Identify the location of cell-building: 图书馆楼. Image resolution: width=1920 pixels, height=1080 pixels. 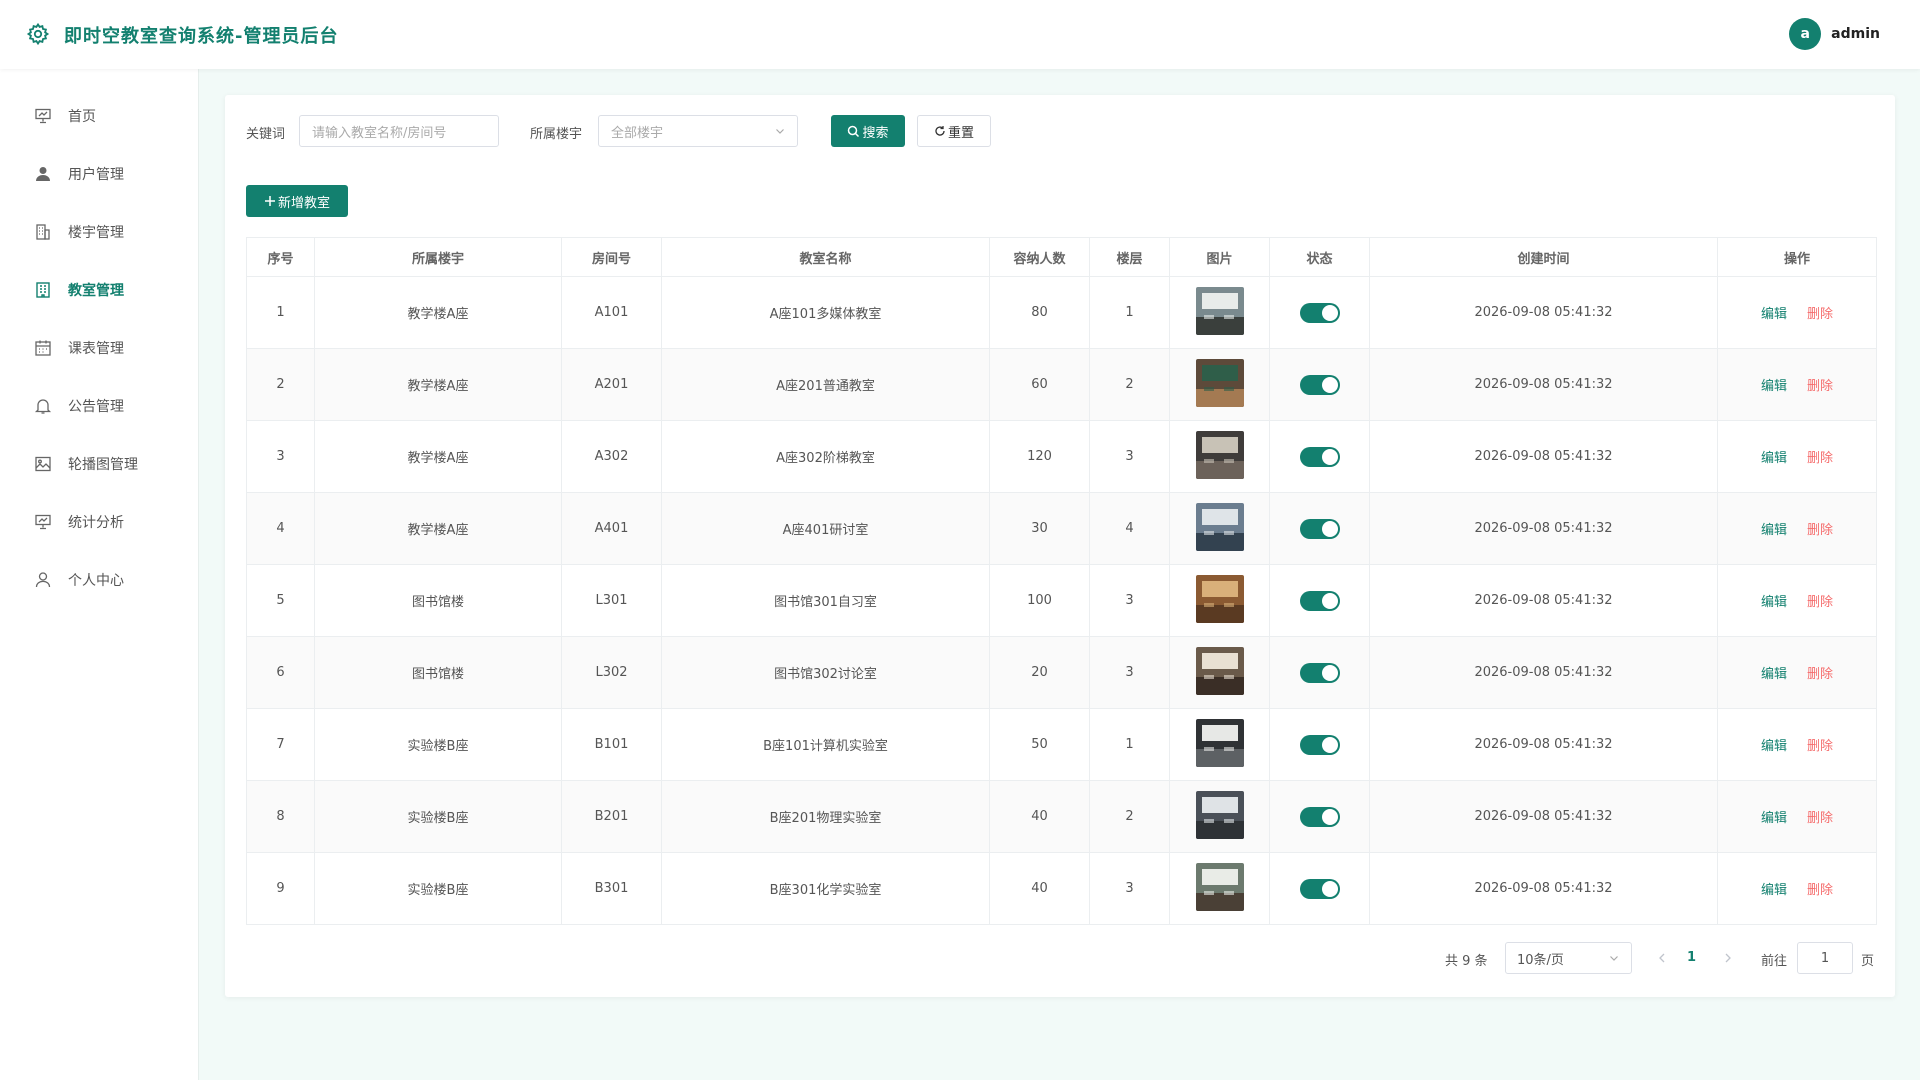
(438, 672).